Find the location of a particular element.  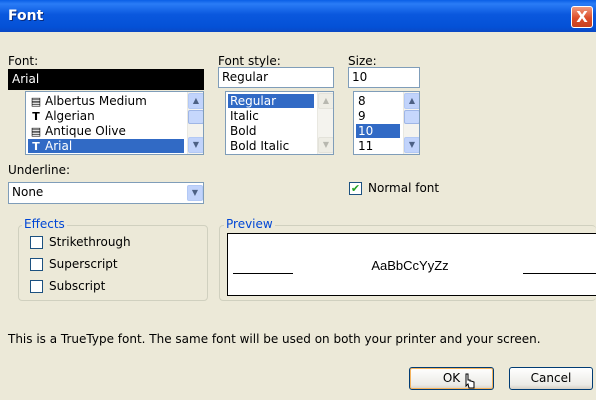

size-label: Size: is located at coordinates (362, 61).